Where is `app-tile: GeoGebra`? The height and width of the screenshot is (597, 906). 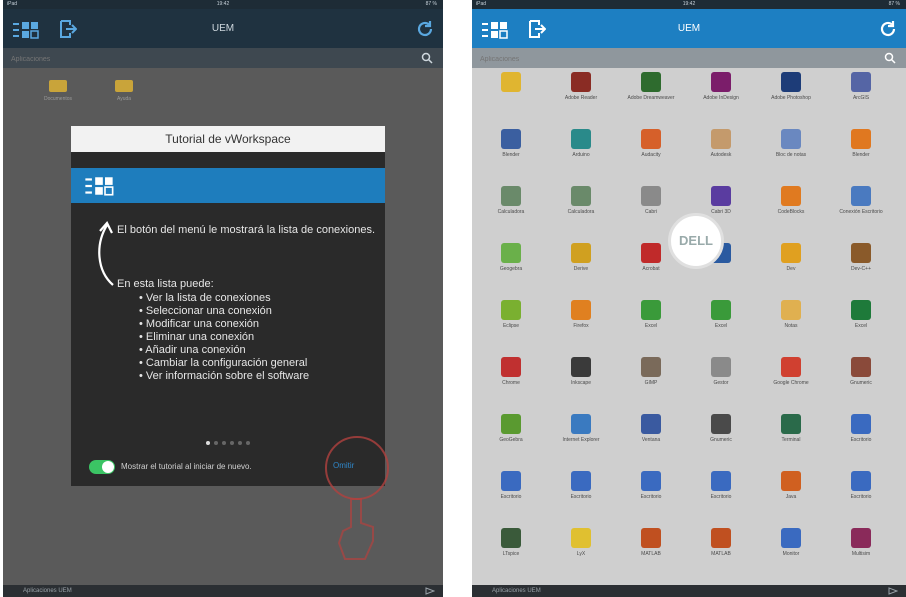 app-tile: GeoGebra is located at coordinates (511, 428).